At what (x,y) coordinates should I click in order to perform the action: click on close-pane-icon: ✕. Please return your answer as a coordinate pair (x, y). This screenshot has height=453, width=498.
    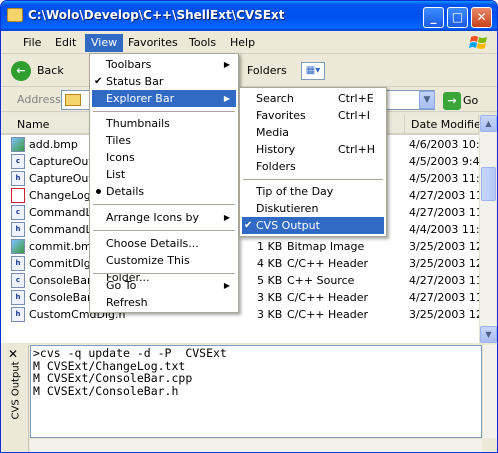
    Looking at the image, I should click on (13, 354).